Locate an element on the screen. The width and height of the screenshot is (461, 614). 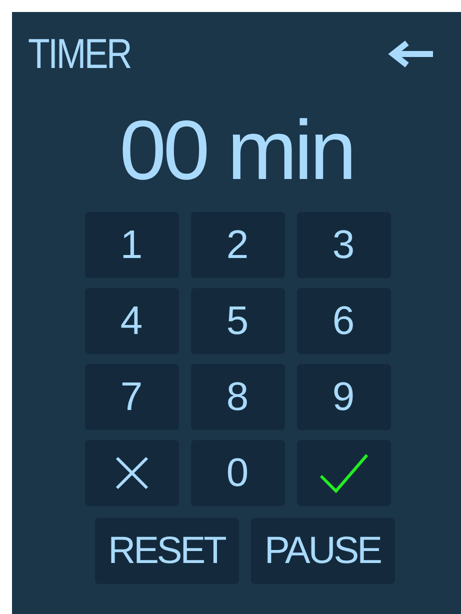
close-icon is located at coordinates (132, 473).